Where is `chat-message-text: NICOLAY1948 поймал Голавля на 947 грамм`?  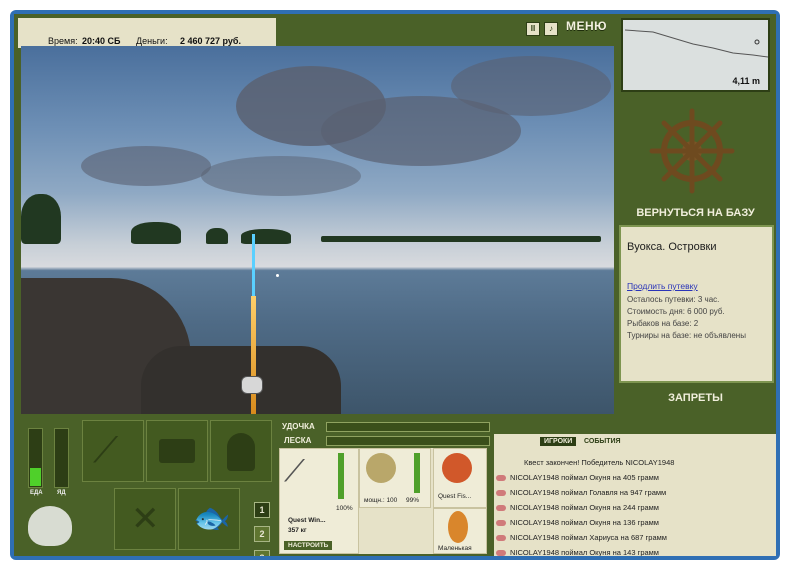 chat-message-text: NICOLAY1948 поймал Голавля на 947 грамм is located at coordinates (588, 492).